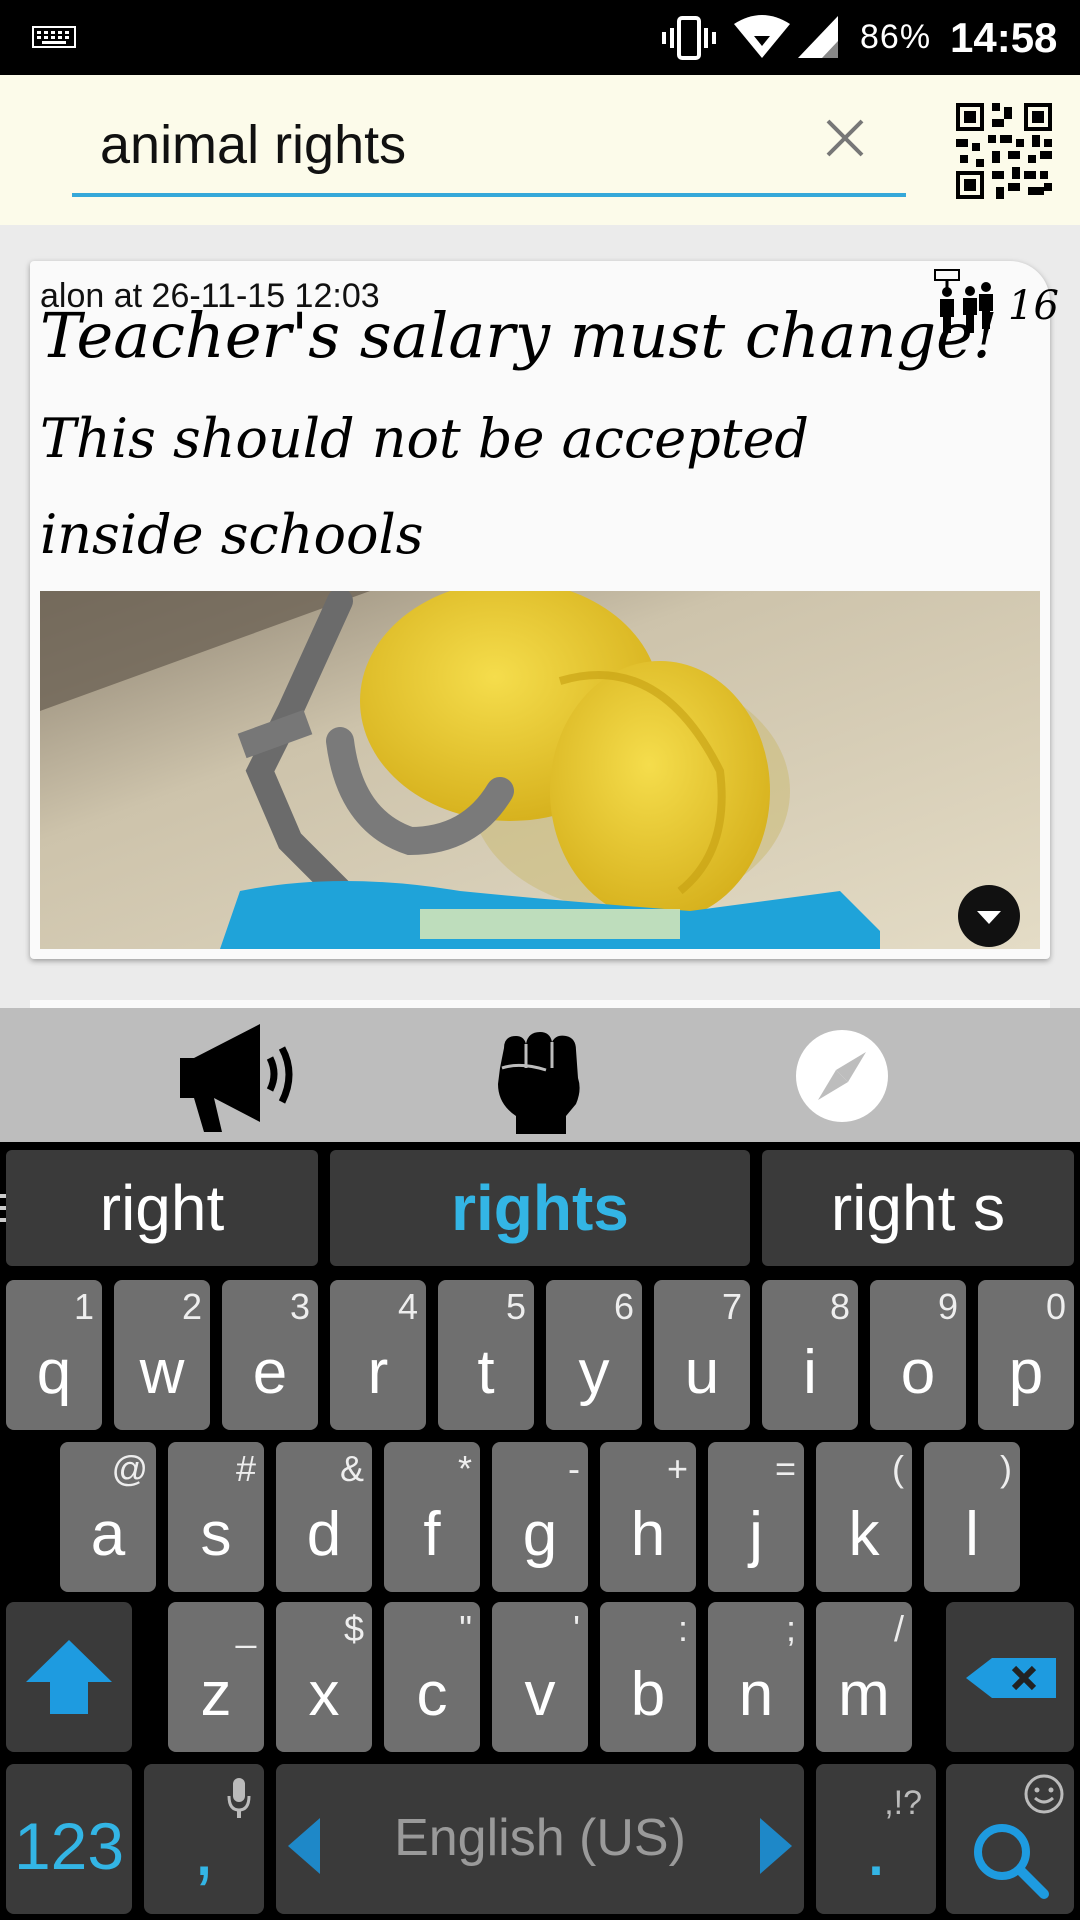  Describe the element at coordinates (818, 37) in the screenshot. I see `signal-icon` at that location.